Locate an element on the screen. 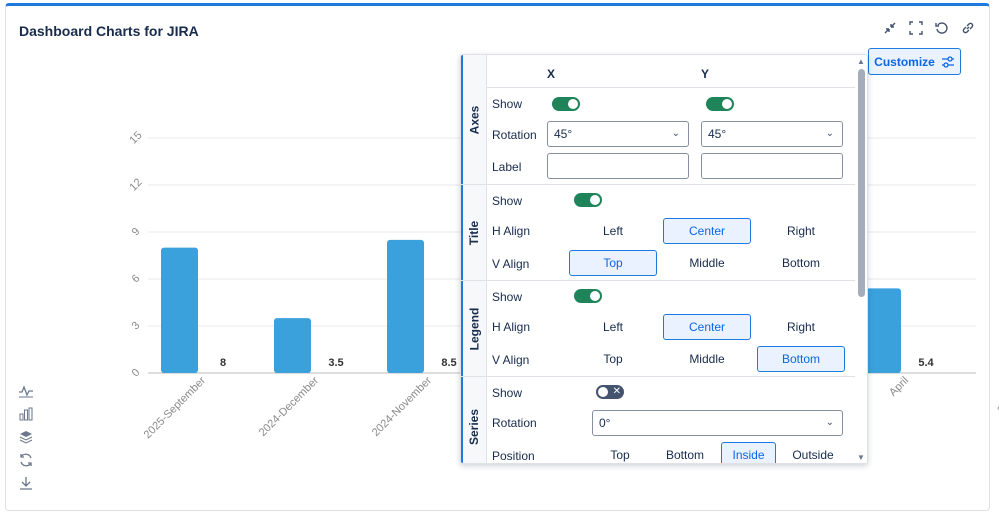 The width and height of the screenshot is (999, 519). y-tick-label: 15 is located at coordinates (135, 137).